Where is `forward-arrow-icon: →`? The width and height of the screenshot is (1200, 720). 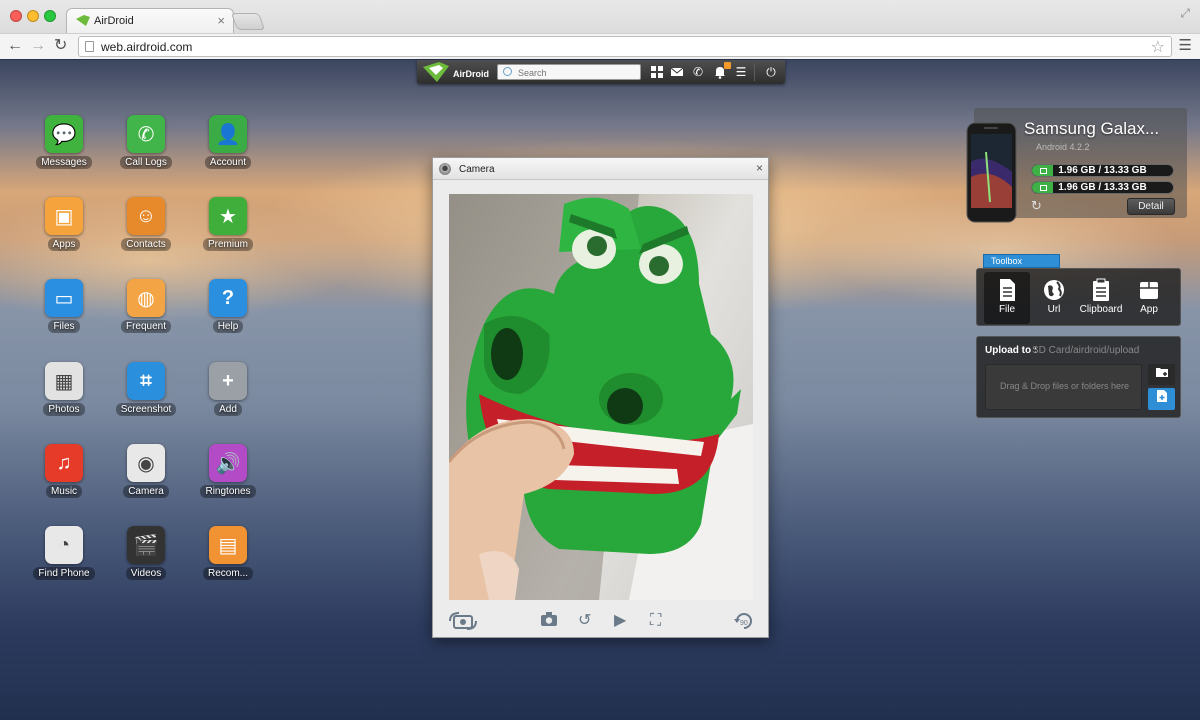 forward-arrow-icon: → is located at coordinates (38, 46).